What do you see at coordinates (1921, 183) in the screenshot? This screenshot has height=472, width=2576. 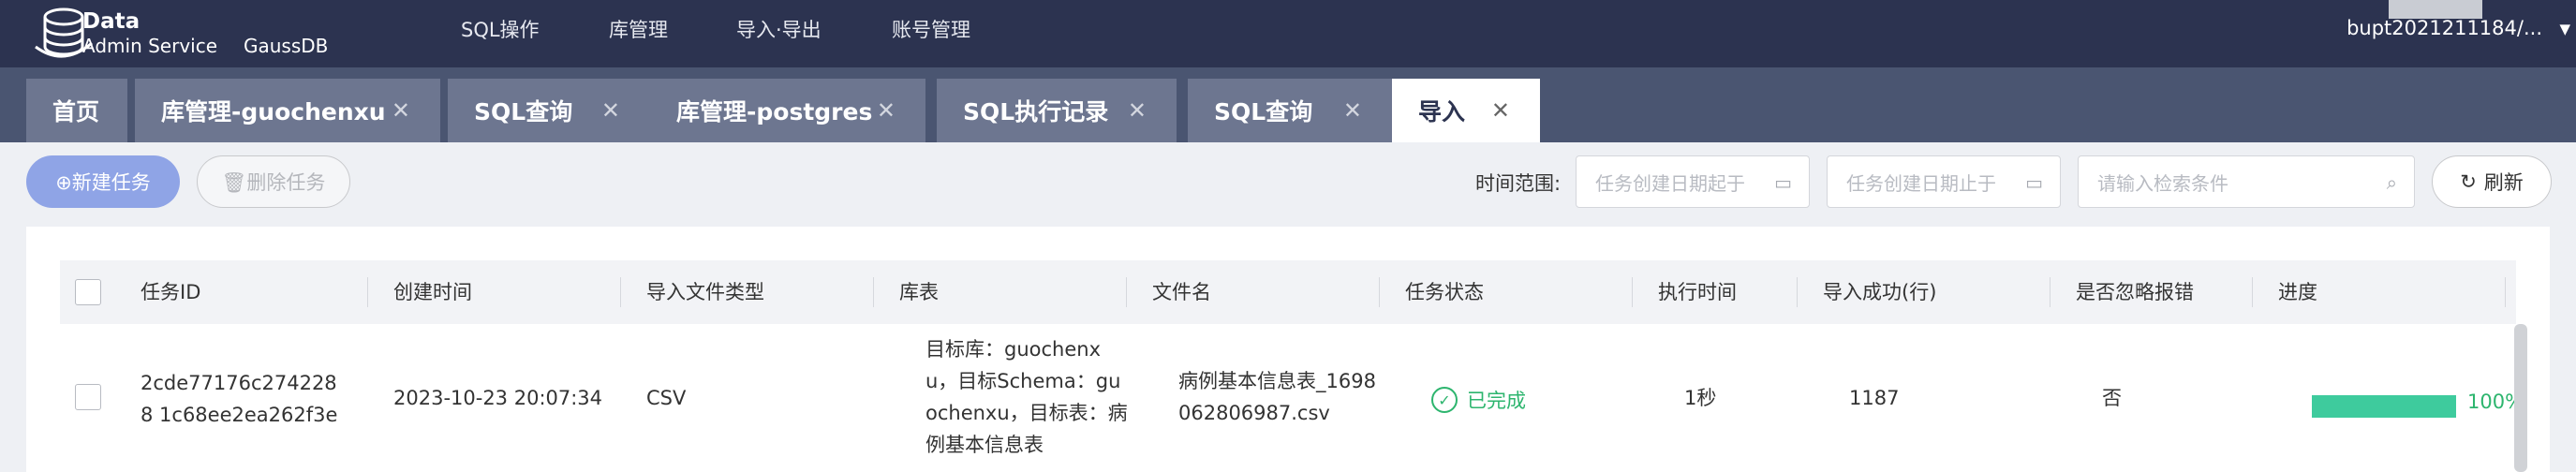 I see `end-date-placeholder: 任务创建日期止于` at bounding box center [1921, 183].